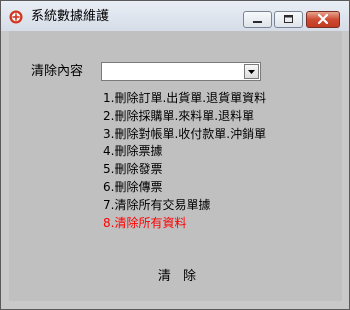 The width and height of the screenshot is (350, 310). Describe the element at coordinates (157, 204) in the screenshot. I see `option-item: 7.清除所有交易單據` at that location.